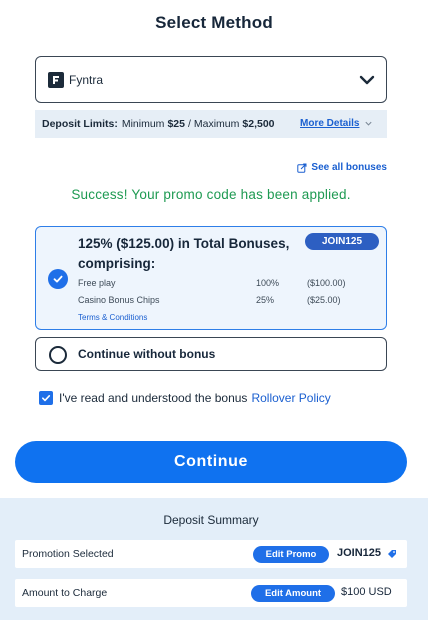 The height and width of the screenshot is (620, 428). What do you see at coordinates (349, 167) in the screenshot?
I see `see-all-bonuses-label: See all bonuses` at bounding box center [349, 167].